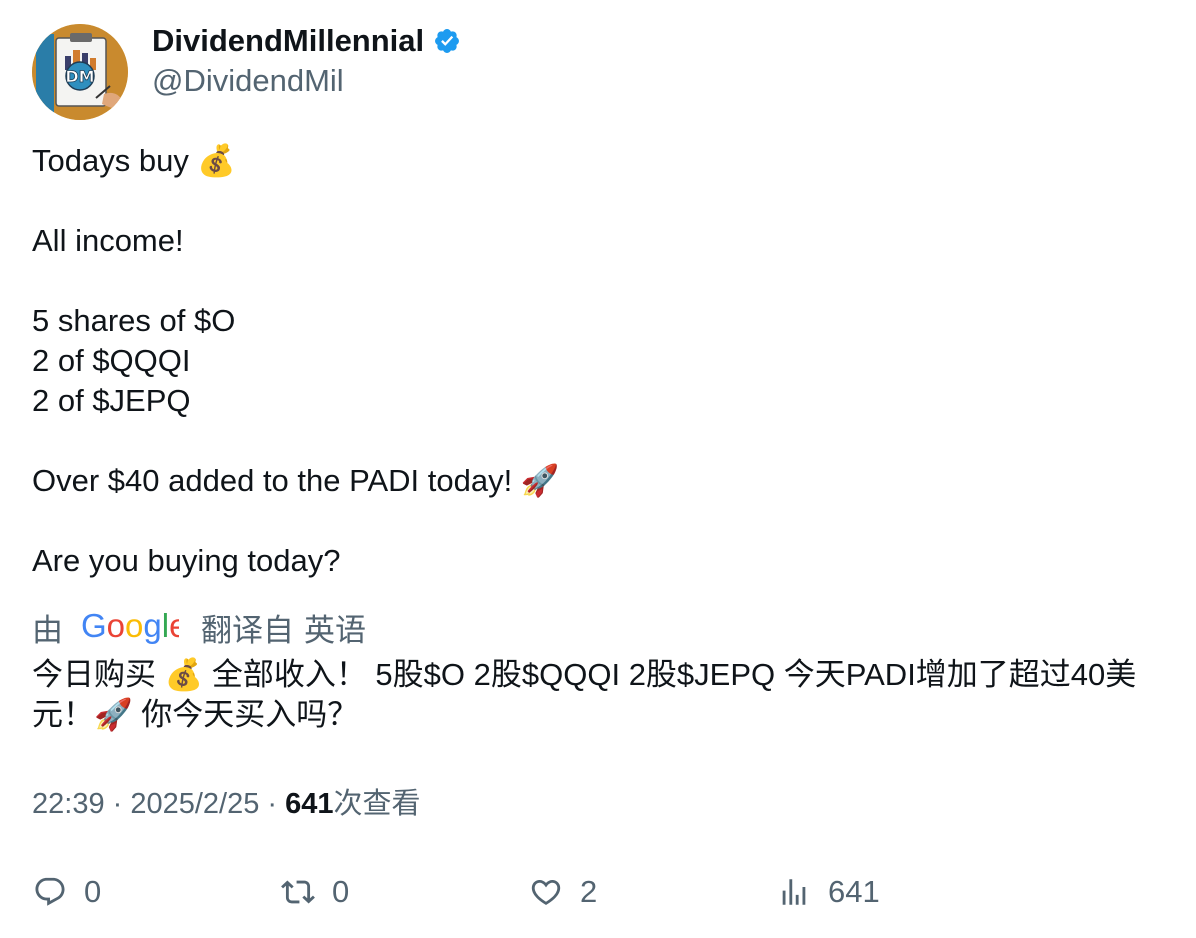  What do you see at coordinates (68, 804) in the screenshot?
I see `tweet-time: 22:39` at bounding box center [68, 804].